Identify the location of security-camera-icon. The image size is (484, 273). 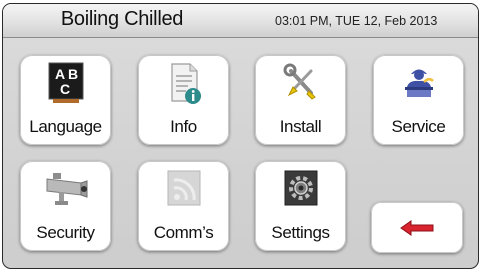
(65, 191).